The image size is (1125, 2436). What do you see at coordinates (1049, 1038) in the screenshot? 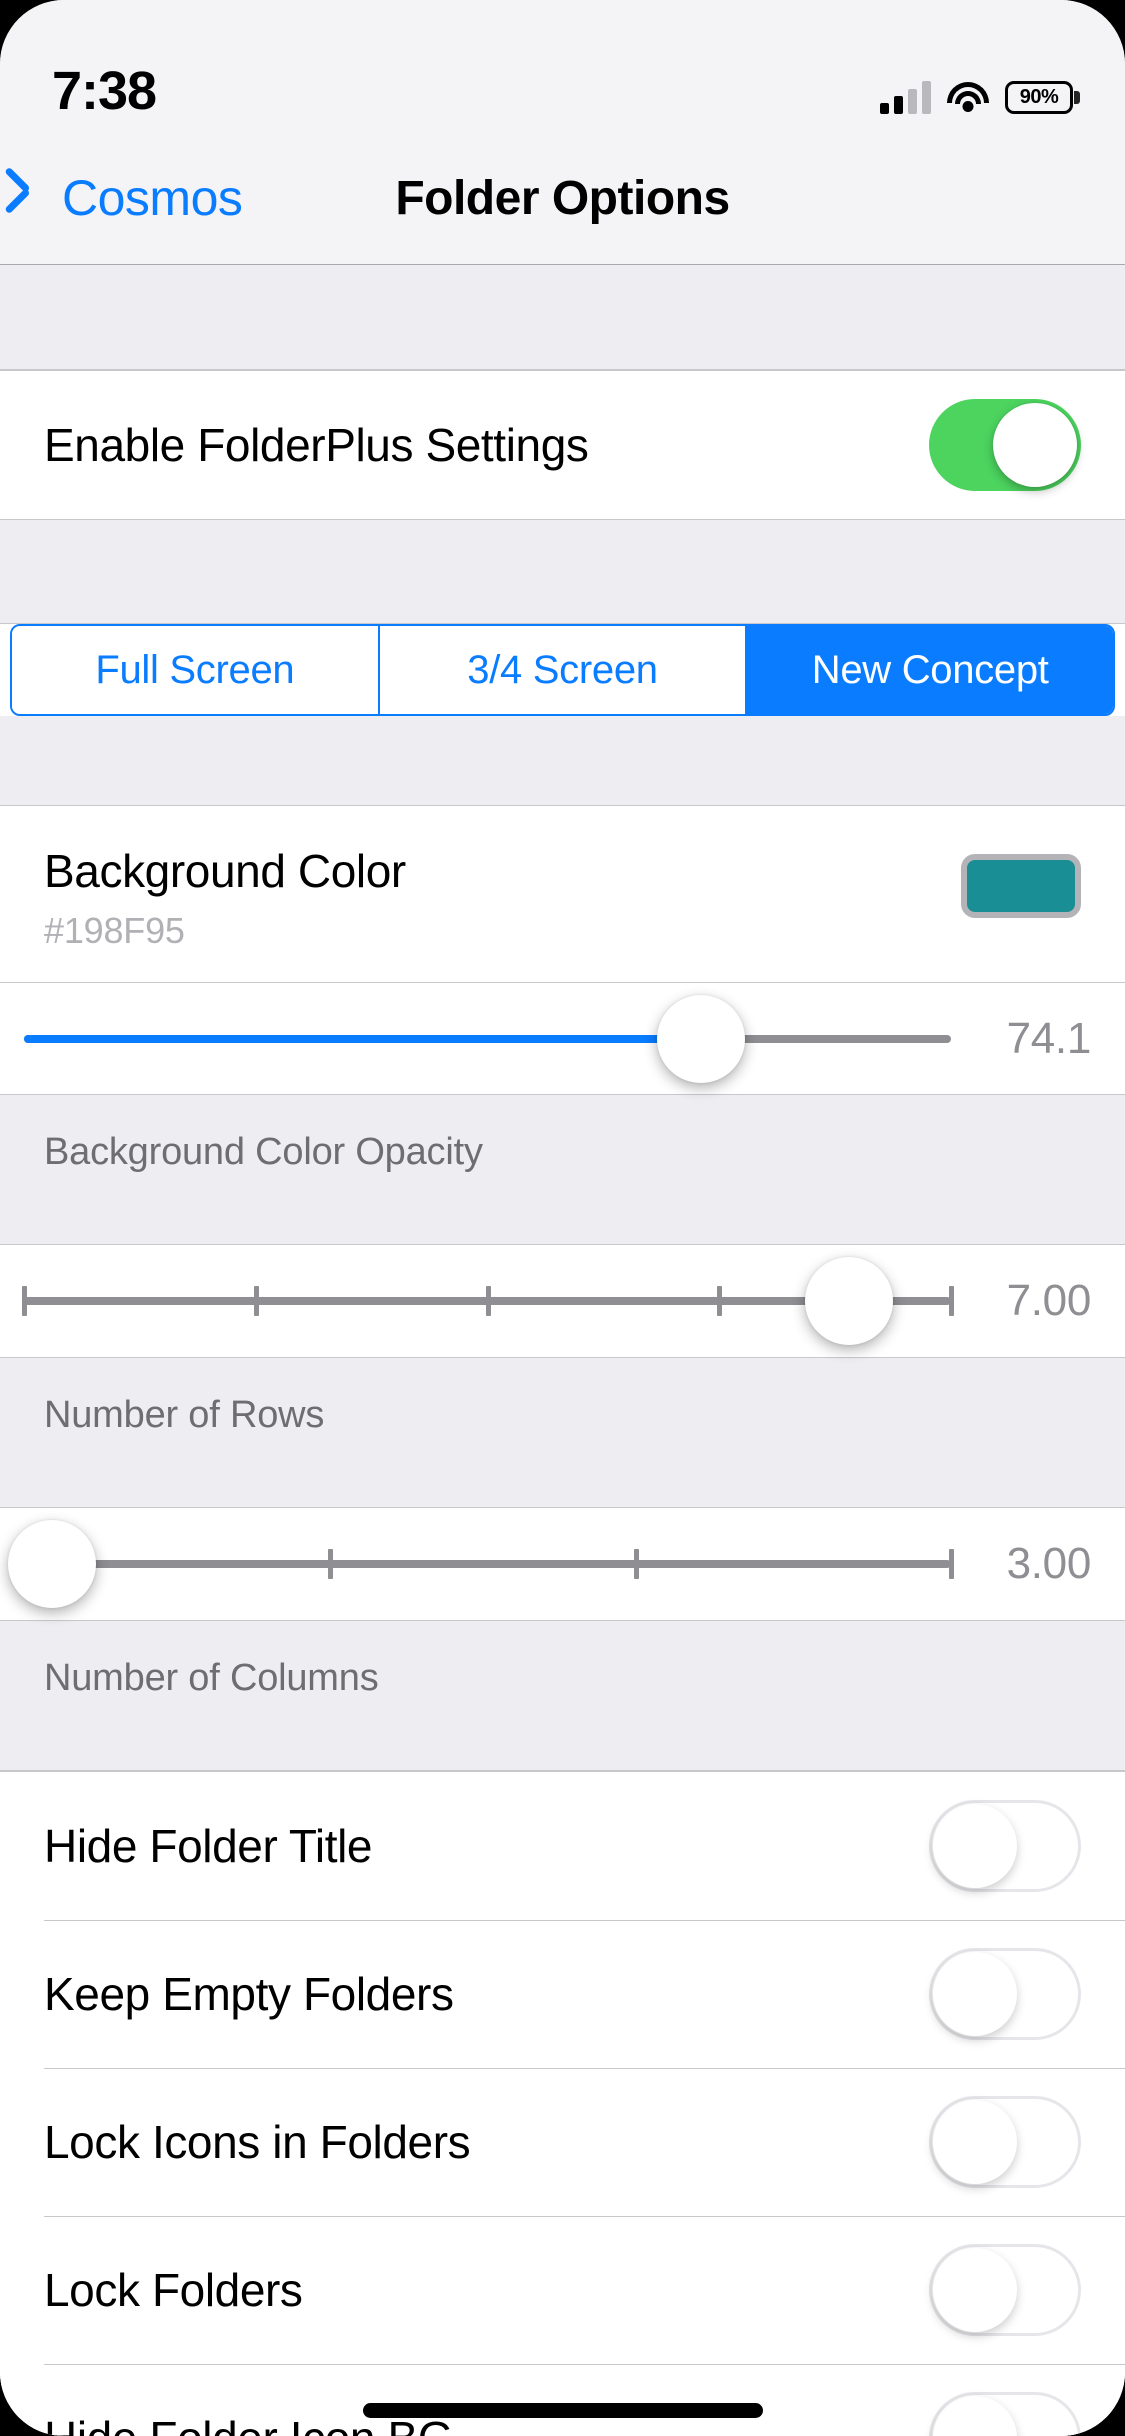
I see `opacity-slider-value: 74.1` at bounding box center [1049, 1038].